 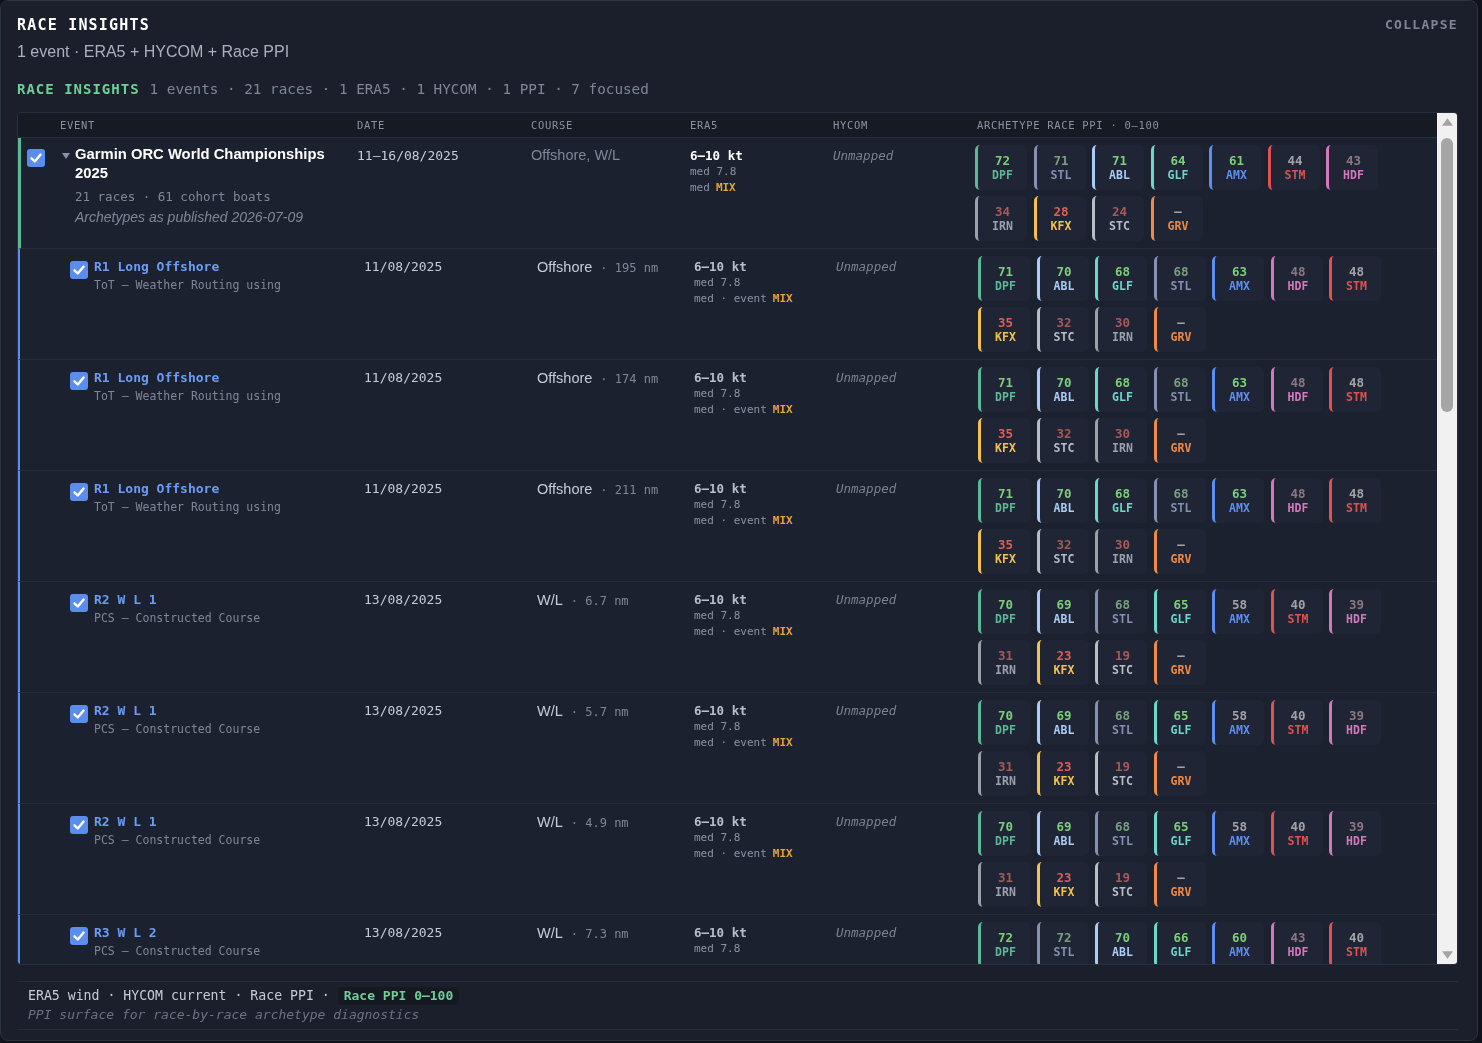 What do you see at coordinates (730, 743) in the screenshot?
I see `mix-label: med · event` at bounding box center [730, 743].